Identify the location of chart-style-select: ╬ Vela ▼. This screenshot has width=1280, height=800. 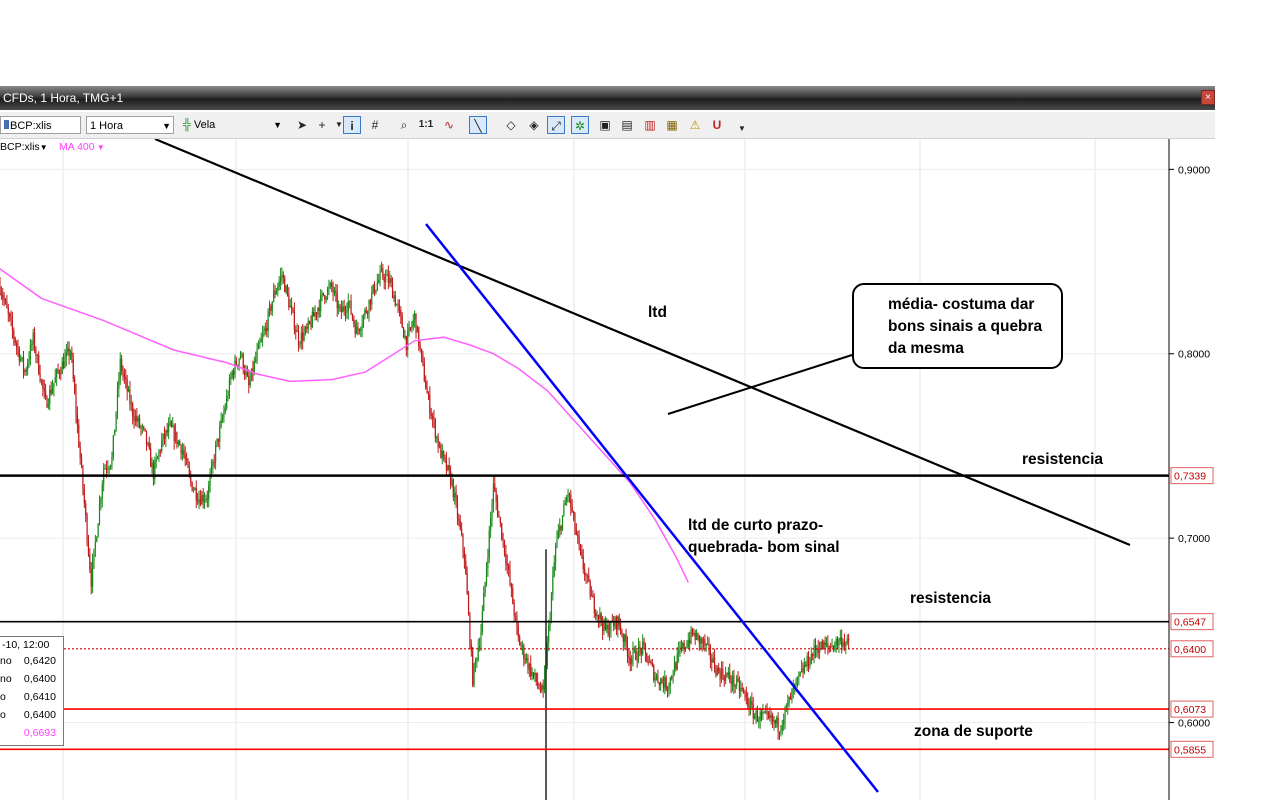
(232, 125).